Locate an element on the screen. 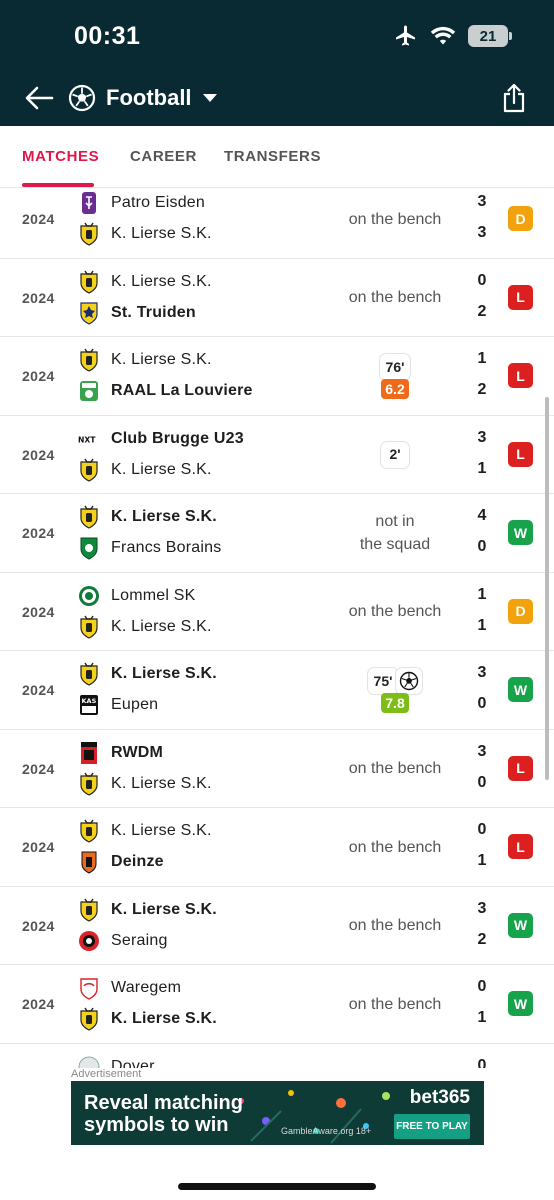  home-team: Dover is located at coordinates (116, 1061).